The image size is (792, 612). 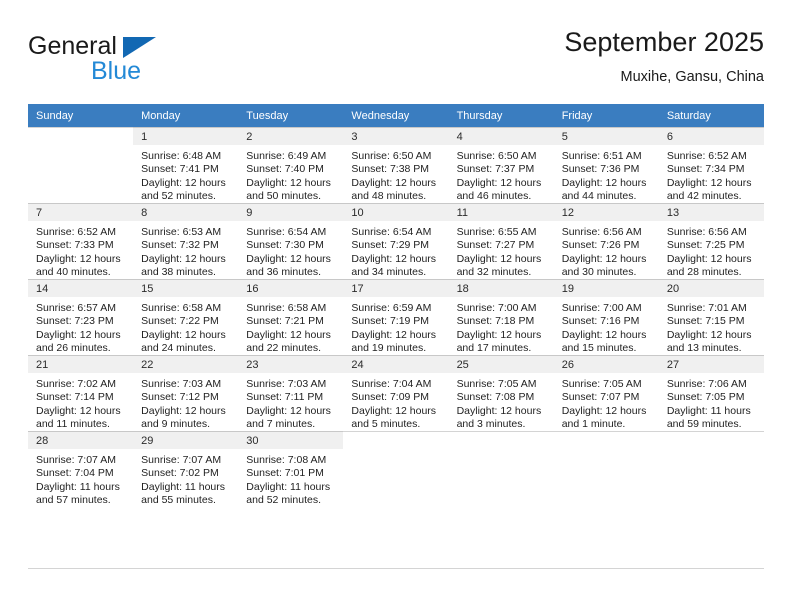 I want to click on sunrise-text: Sunrise: 7:05 AM, so click(x=496, y=384).